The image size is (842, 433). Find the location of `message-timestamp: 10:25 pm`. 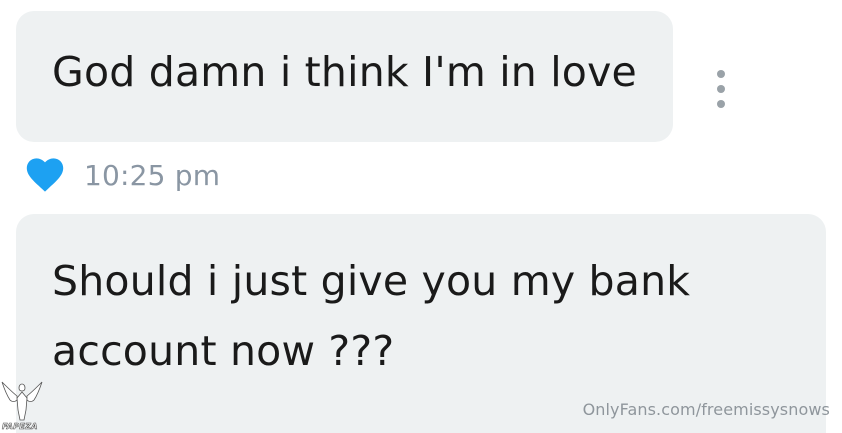

message-timestamp: 10:25 pm is located at coordinates (152, 175).